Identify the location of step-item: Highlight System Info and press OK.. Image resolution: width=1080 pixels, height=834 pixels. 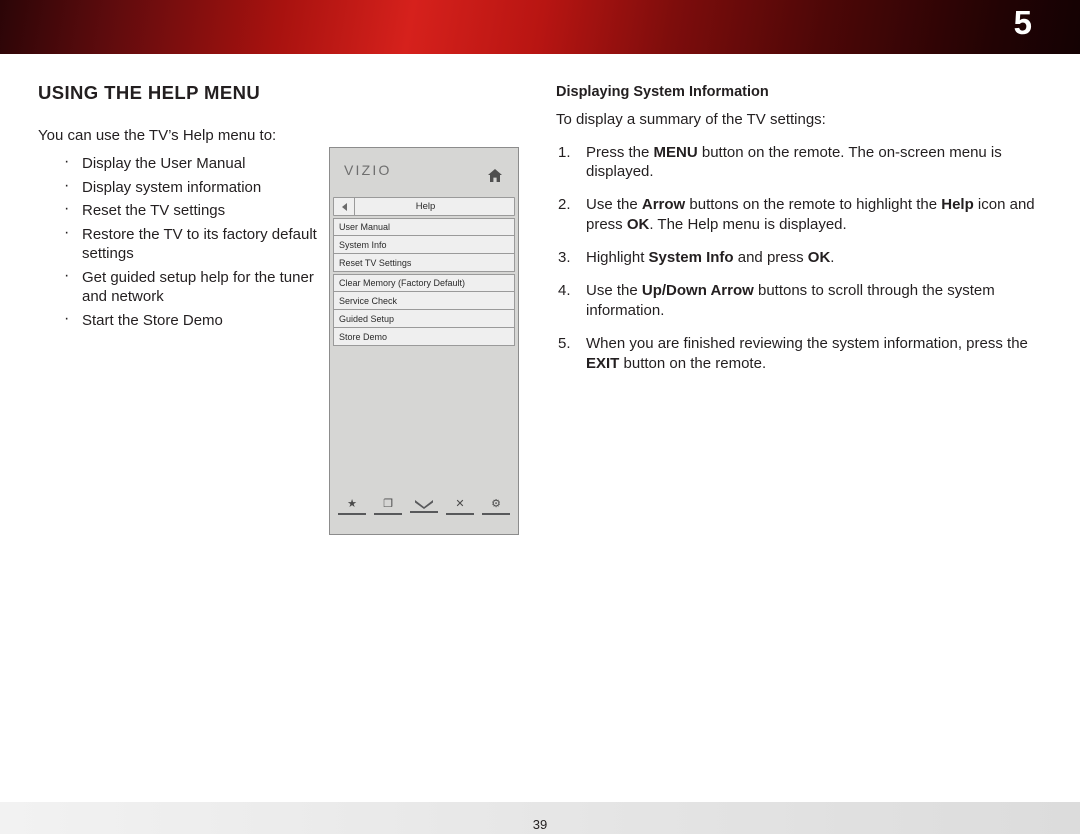
(696, 258).